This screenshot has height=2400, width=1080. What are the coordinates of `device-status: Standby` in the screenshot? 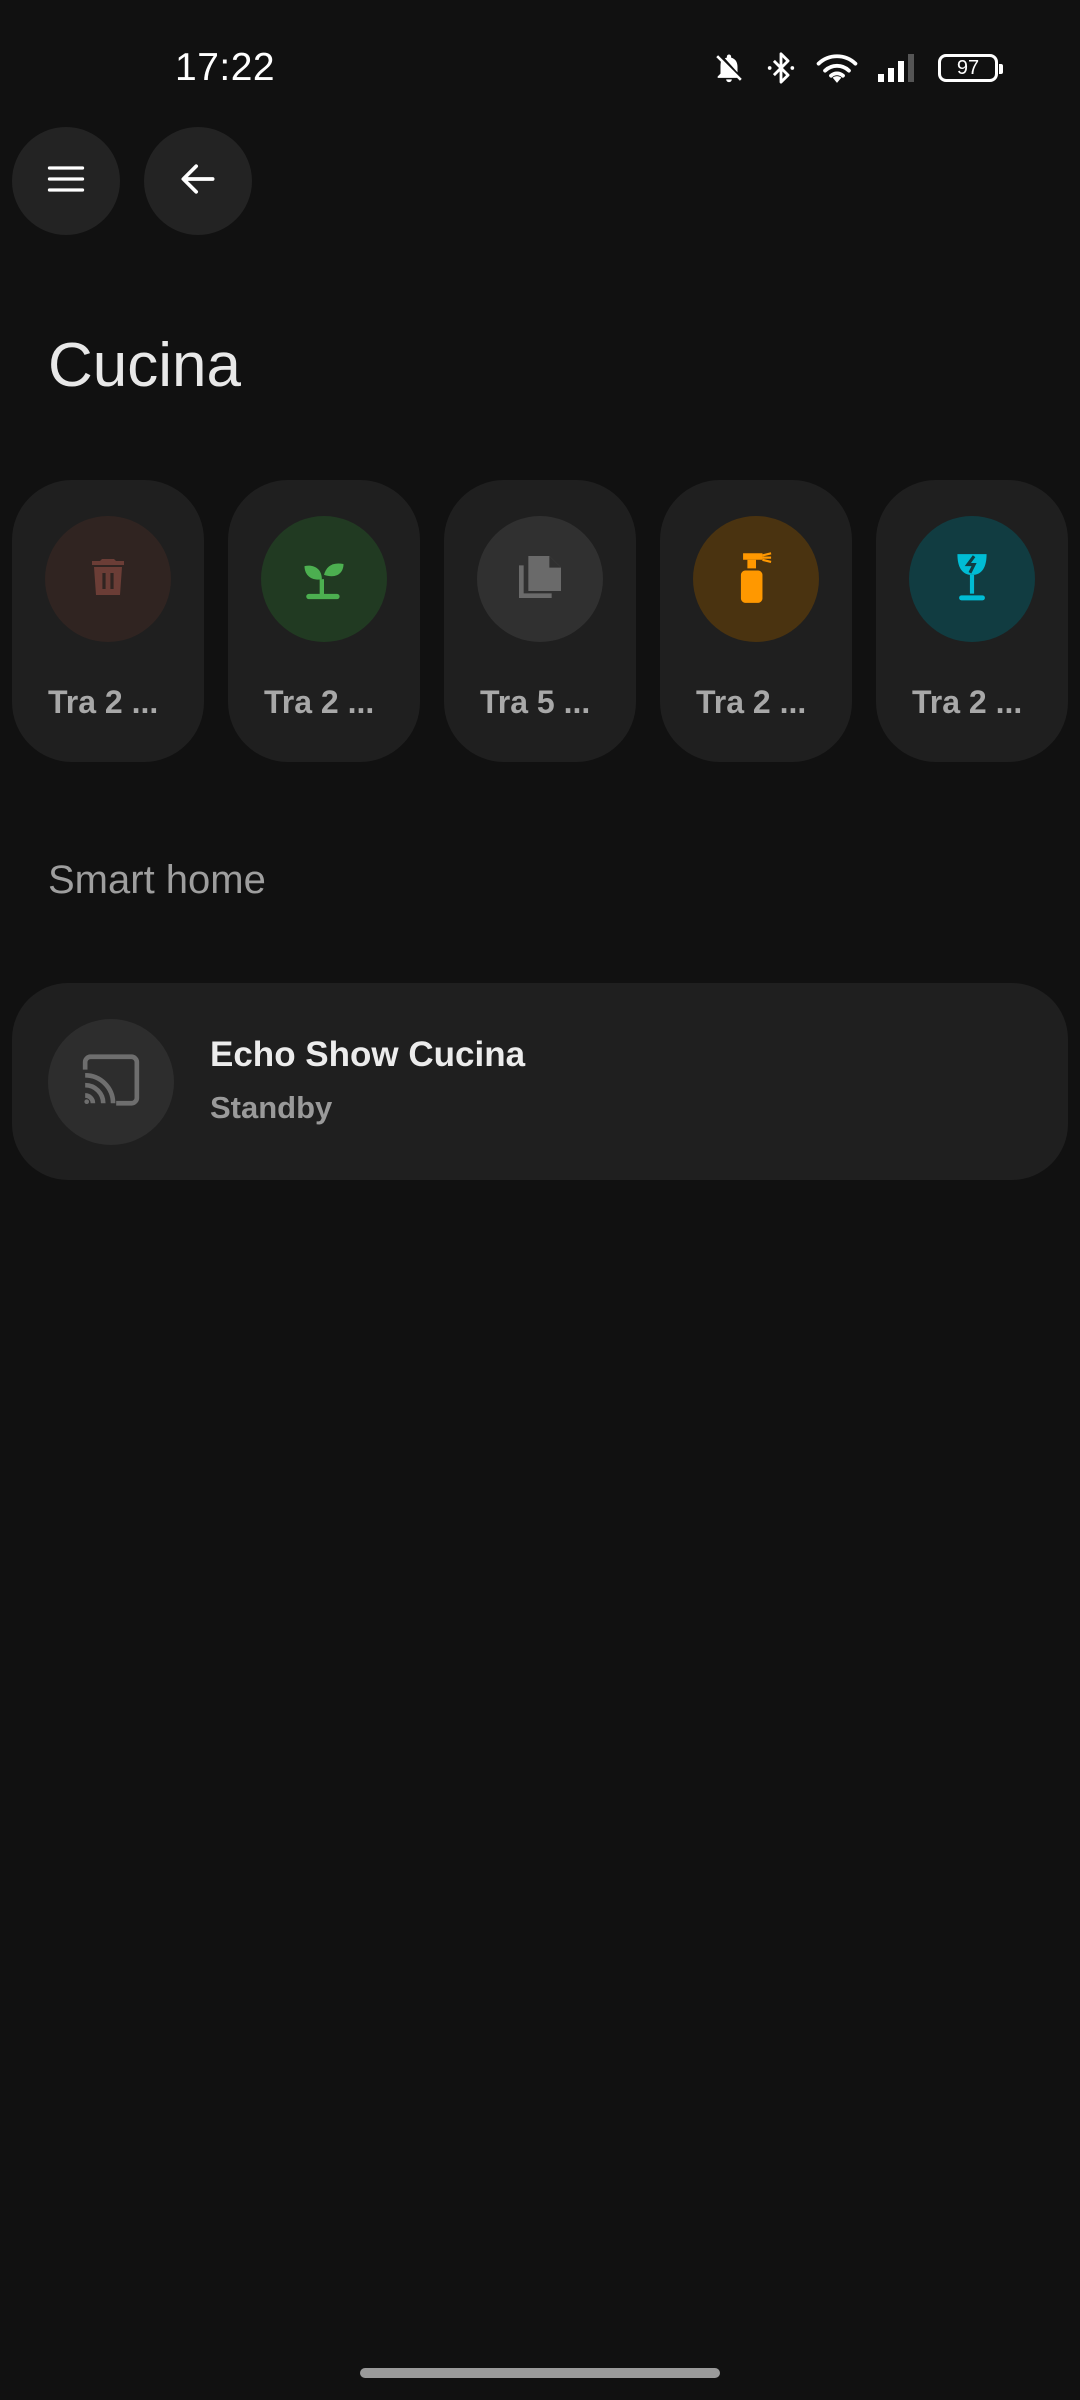 It's located at (271, 1107).